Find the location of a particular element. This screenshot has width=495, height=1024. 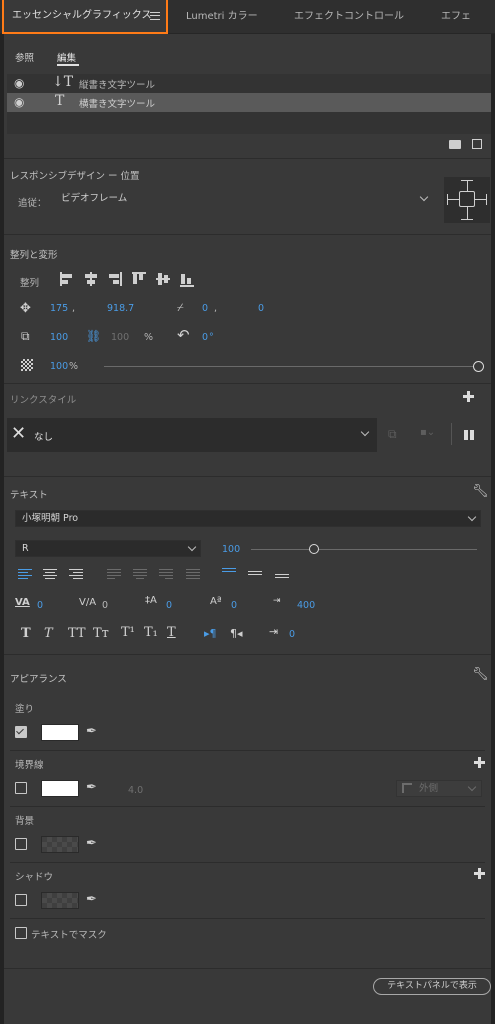

link-chain-icon: ⛓ is located at coordinates (93, 336).